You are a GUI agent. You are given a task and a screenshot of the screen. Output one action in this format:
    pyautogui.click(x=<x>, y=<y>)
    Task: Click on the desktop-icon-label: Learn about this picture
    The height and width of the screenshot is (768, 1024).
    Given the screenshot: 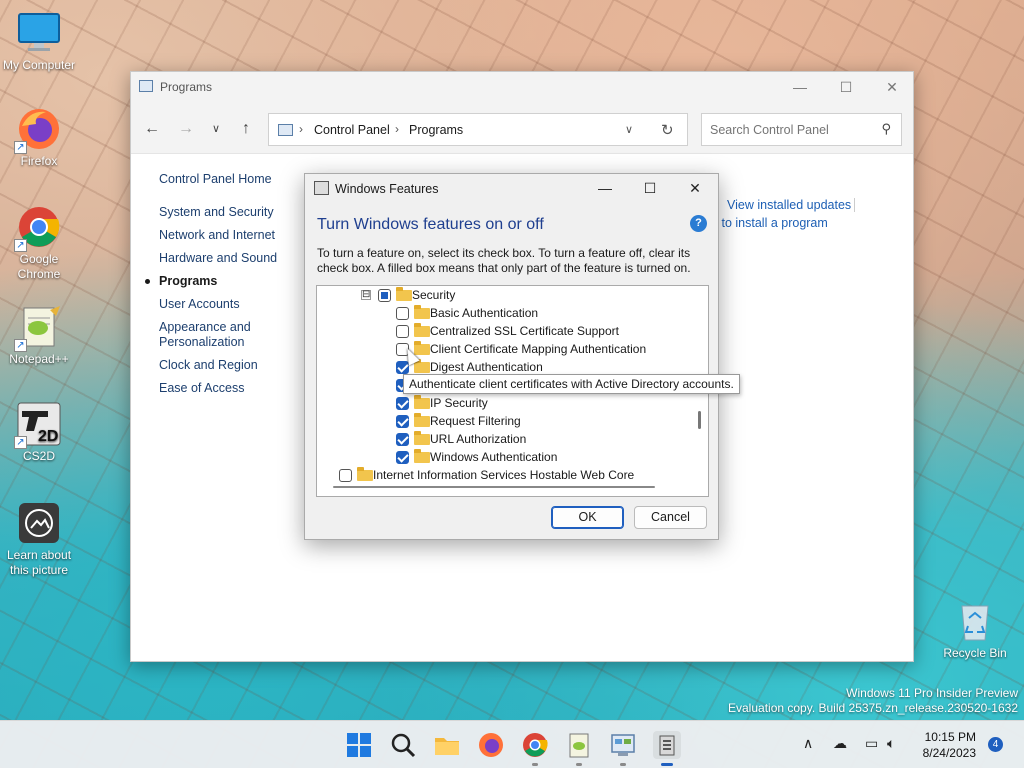 What is the action you would take?
    pyautogui.click(x=39, y=562)
    